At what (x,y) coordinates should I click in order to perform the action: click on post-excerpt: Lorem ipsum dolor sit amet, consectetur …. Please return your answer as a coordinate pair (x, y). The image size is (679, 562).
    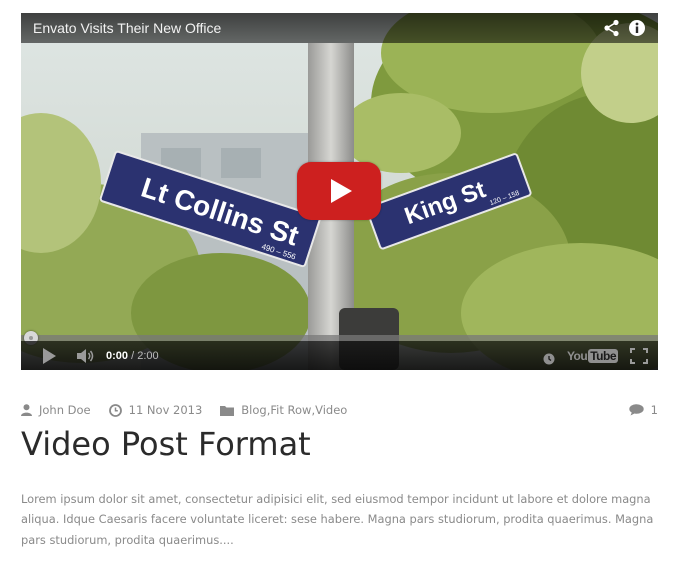
    Looking at the image, I should click on (337, 519).